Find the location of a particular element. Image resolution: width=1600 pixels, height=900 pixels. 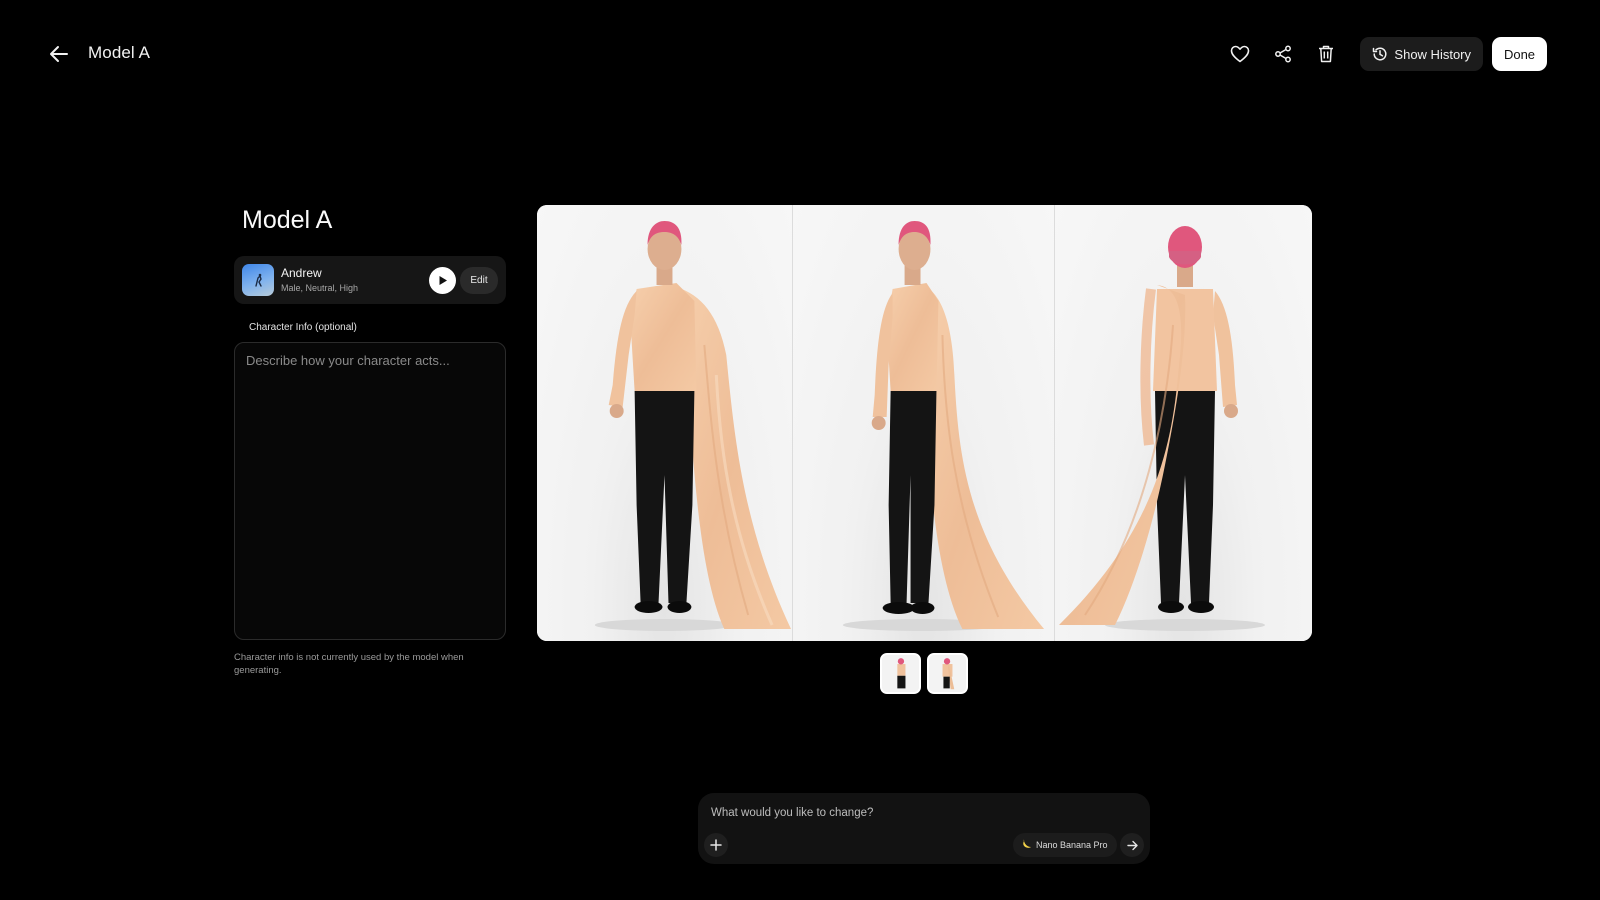

prompt-box: Nano Banana Pro is located at coordinates (924, 828).